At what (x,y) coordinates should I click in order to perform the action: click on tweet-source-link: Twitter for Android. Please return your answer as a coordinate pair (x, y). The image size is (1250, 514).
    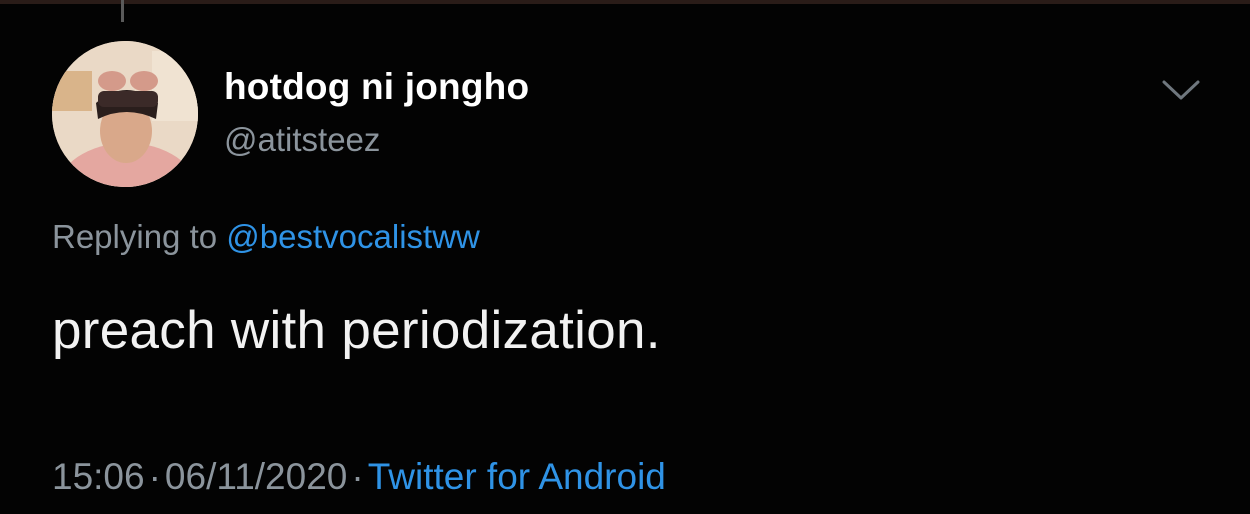
    Looking at the image, I should click on (517, 476).